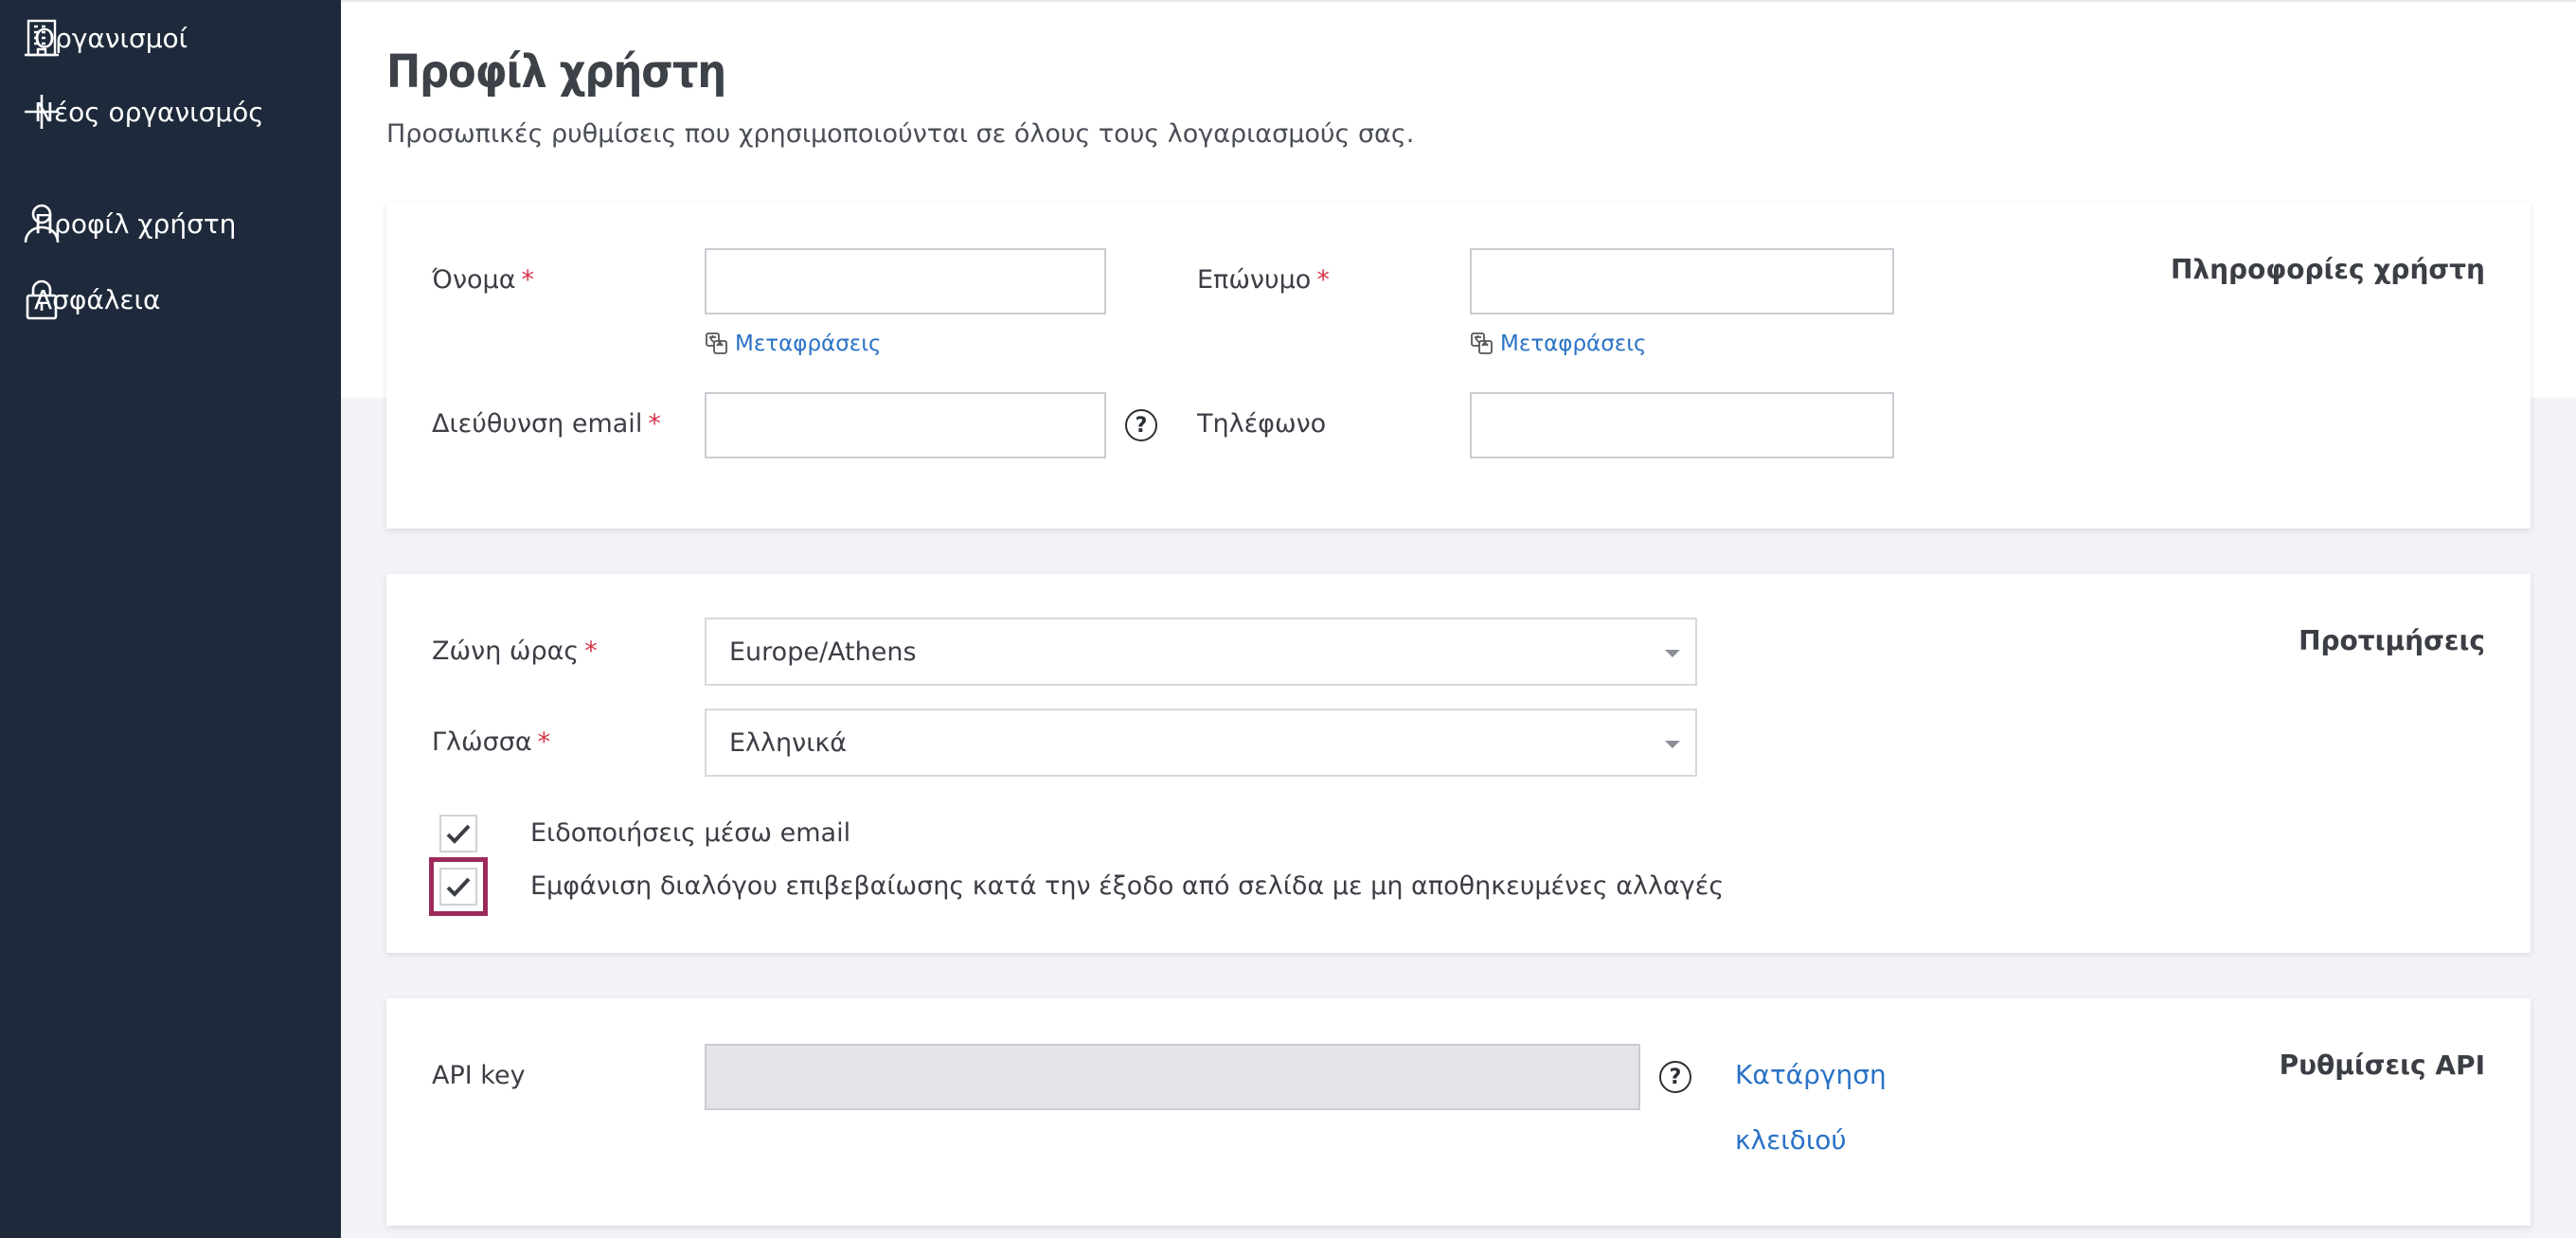 The image size is (2576, 1238). I want to click on section-title-api: Ρυθμίσεις API, so click(2382, 1065).